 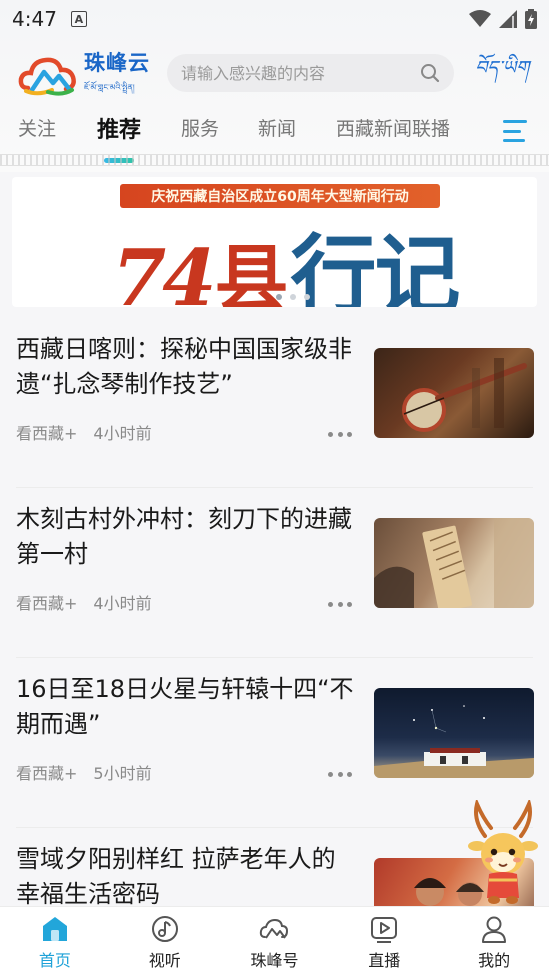 What do you see at coordinates (164, 929) in the screenshot?
I see `music-note-icon` at bounding box center [164, 929].